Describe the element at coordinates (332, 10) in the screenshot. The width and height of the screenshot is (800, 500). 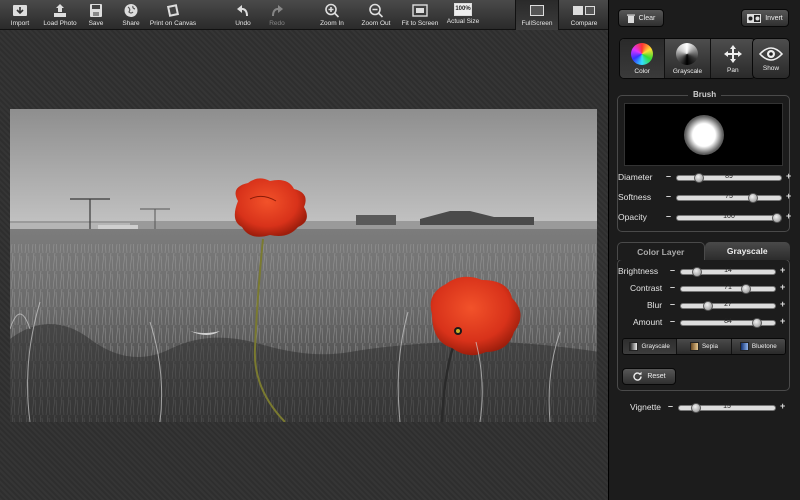
I see `zoom-in-icon` at that location.